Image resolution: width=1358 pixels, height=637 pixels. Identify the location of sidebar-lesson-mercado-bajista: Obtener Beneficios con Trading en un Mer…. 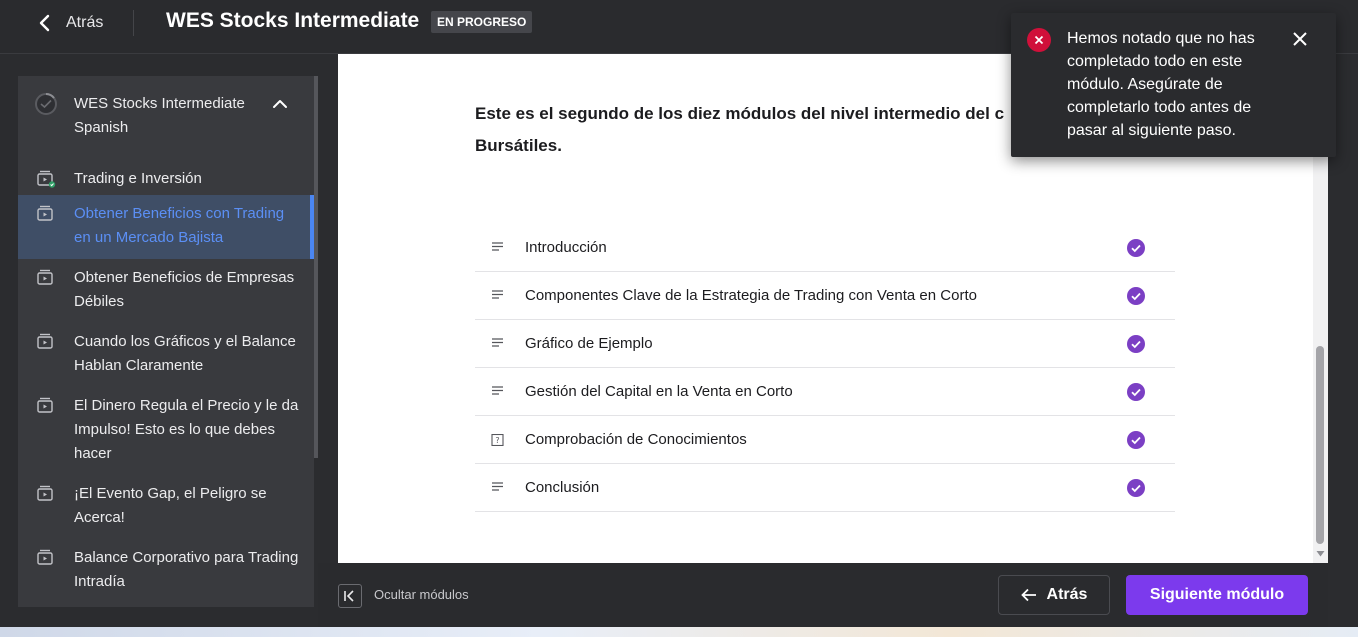
(166, 227).